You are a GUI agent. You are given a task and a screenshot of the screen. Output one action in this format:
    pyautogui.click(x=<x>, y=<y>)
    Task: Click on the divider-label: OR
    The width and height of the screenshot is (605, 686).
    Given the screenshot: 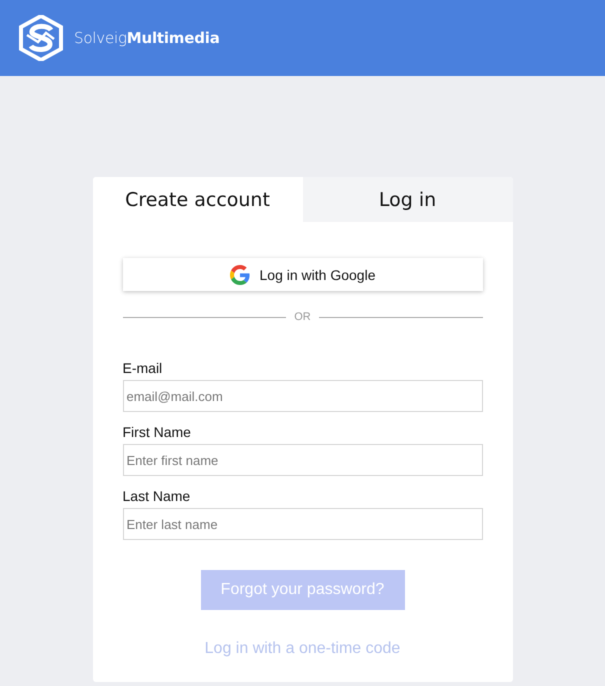 What is the action you would take?
    pyautogui.click(x=302, y=317)
    